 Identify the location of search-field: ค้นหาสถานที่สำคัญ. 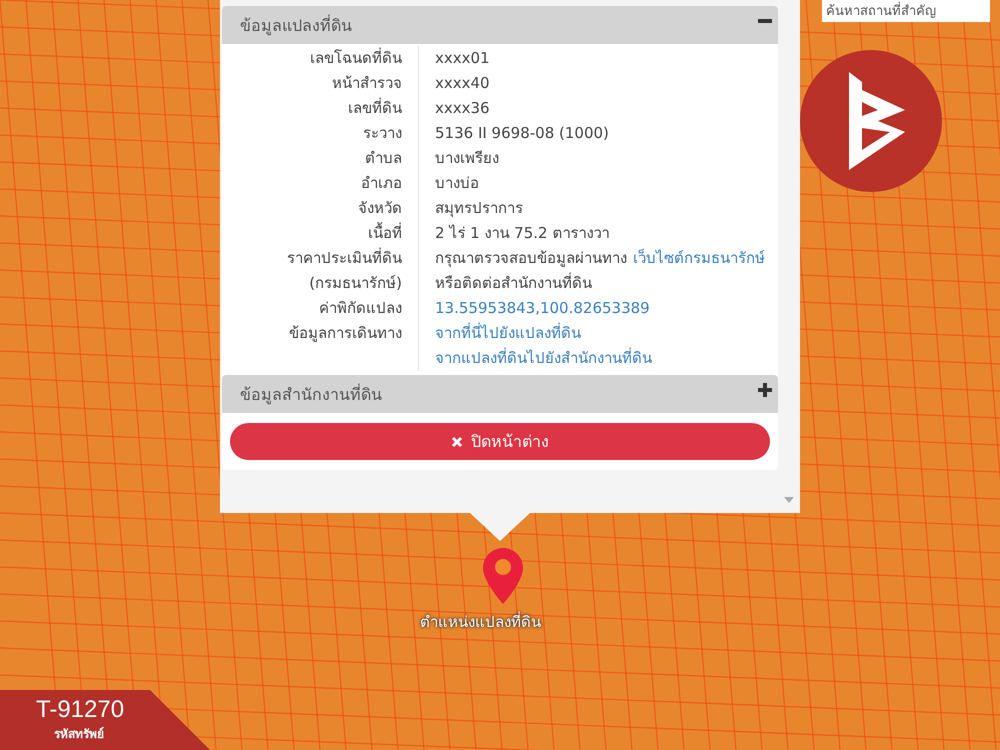
(906, 11).